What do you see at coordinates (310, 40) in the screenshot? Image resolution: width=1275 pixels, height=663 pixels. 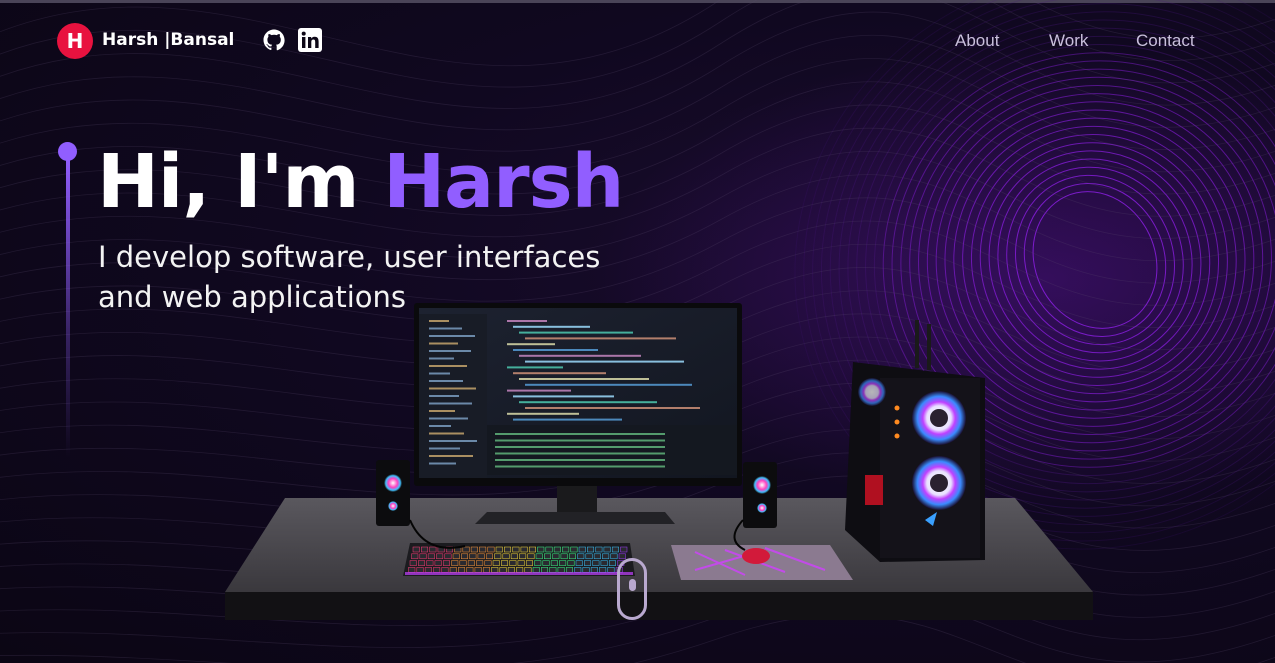 I see `linkedin-icon` at bounding box center [310, 40].